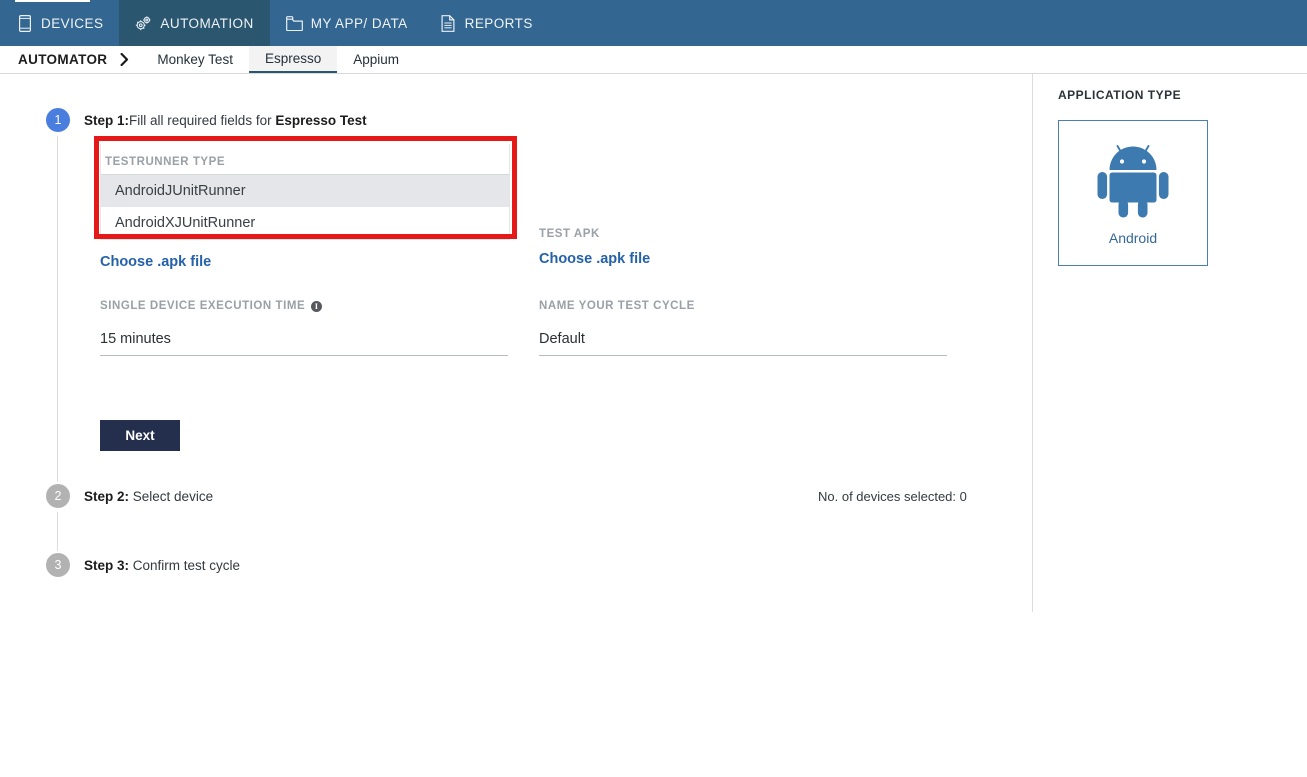 This screenshot has width=1307, height=777. Describe the element at coordinates (203, 306) in the screenshot. I see `execution-time-label-text: SINGLE DEVICE EXECUTION TIME` at that location.